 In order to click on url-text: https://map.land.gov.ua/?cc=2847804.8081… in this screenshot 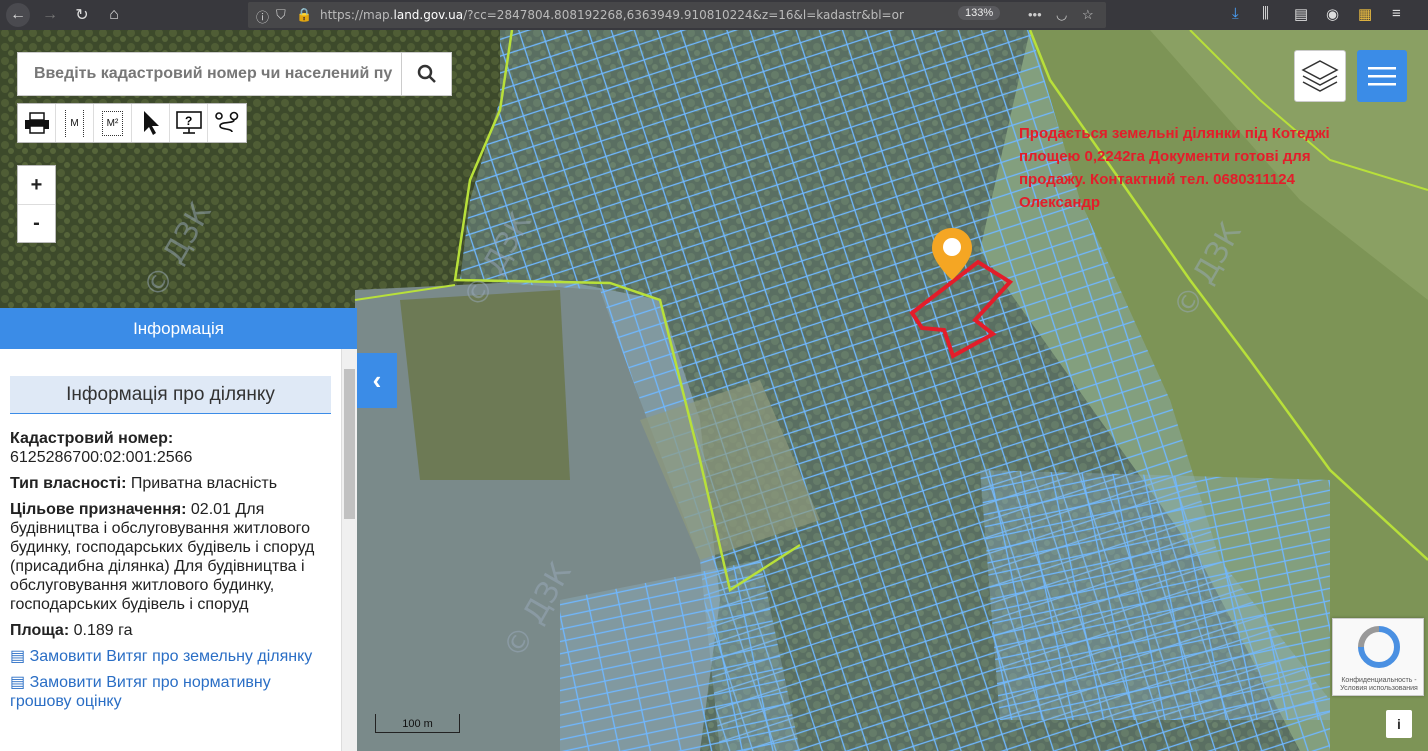, I will do `click(620, 15)`.